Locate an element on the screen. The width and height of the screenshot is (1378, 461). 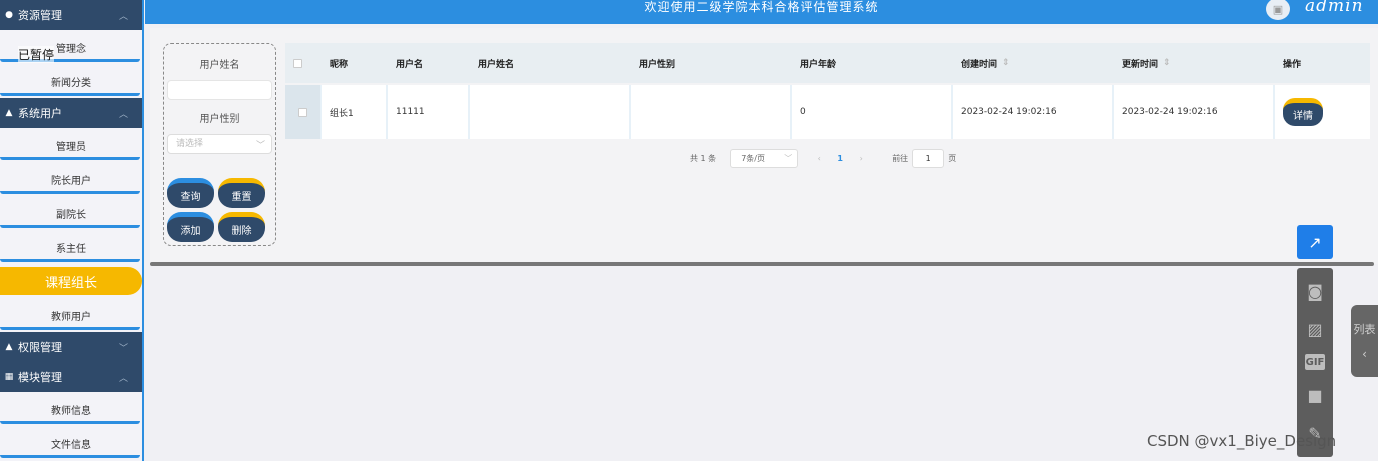
sidebar-group-label: 系统用户 is located at coordinates (40, 113).